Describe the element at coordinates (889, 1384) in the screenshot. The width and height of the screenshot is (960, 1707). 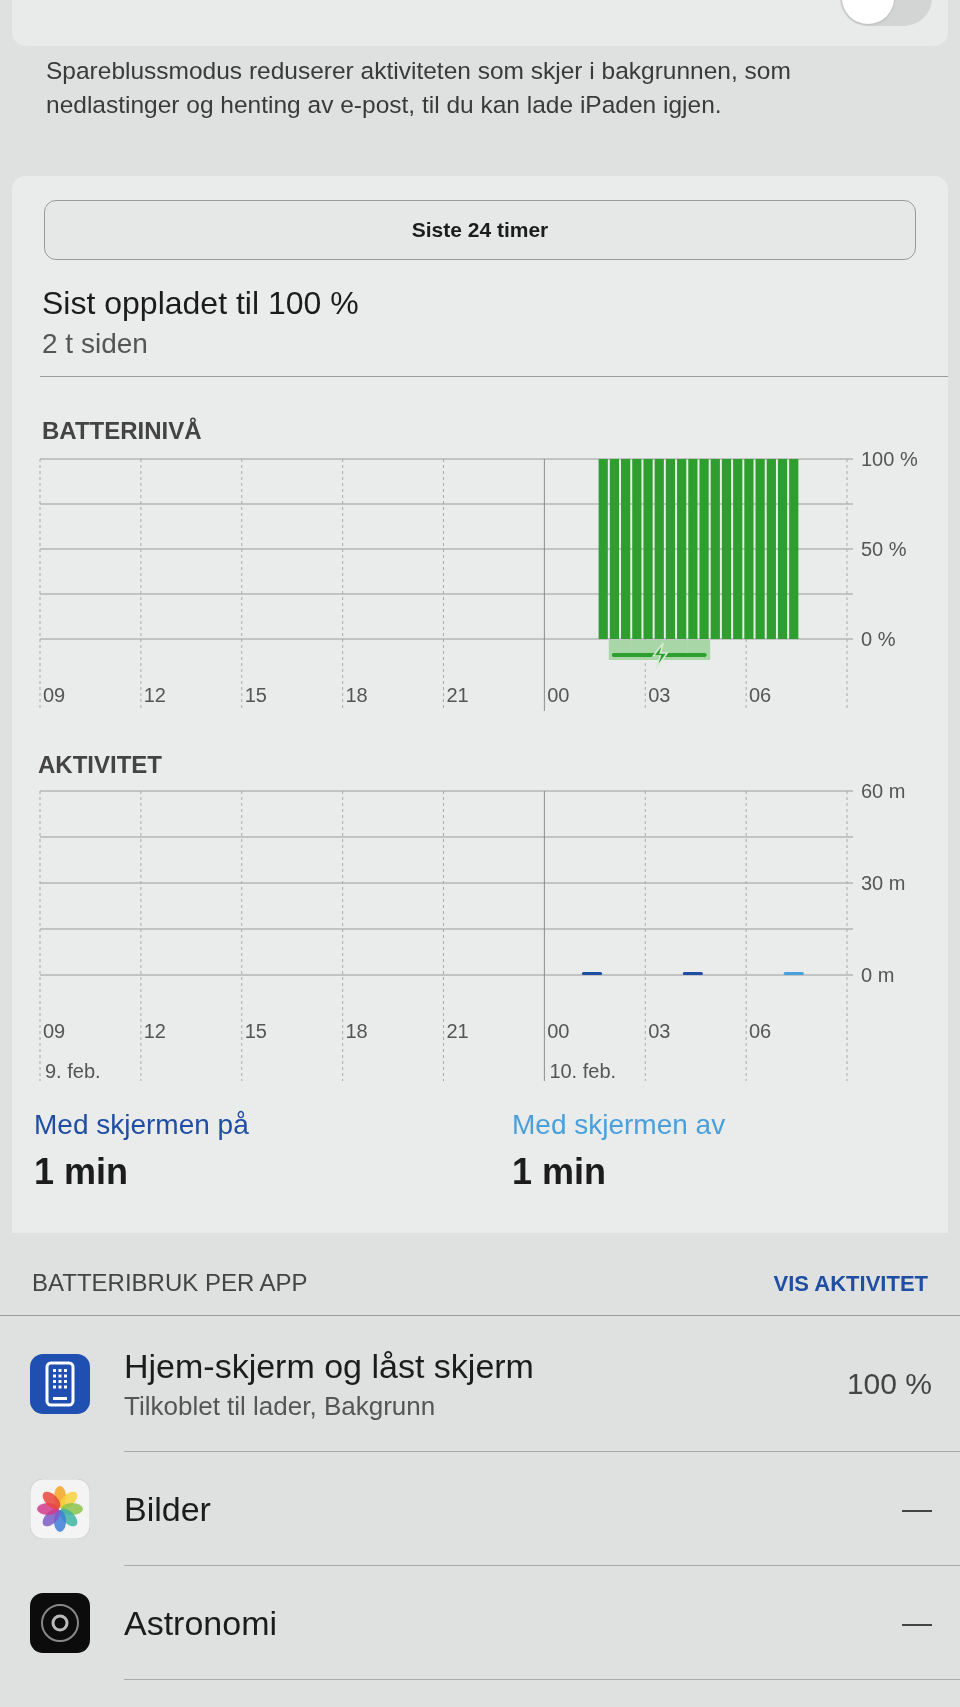
I see `usage-percent: 100 %` at that location.